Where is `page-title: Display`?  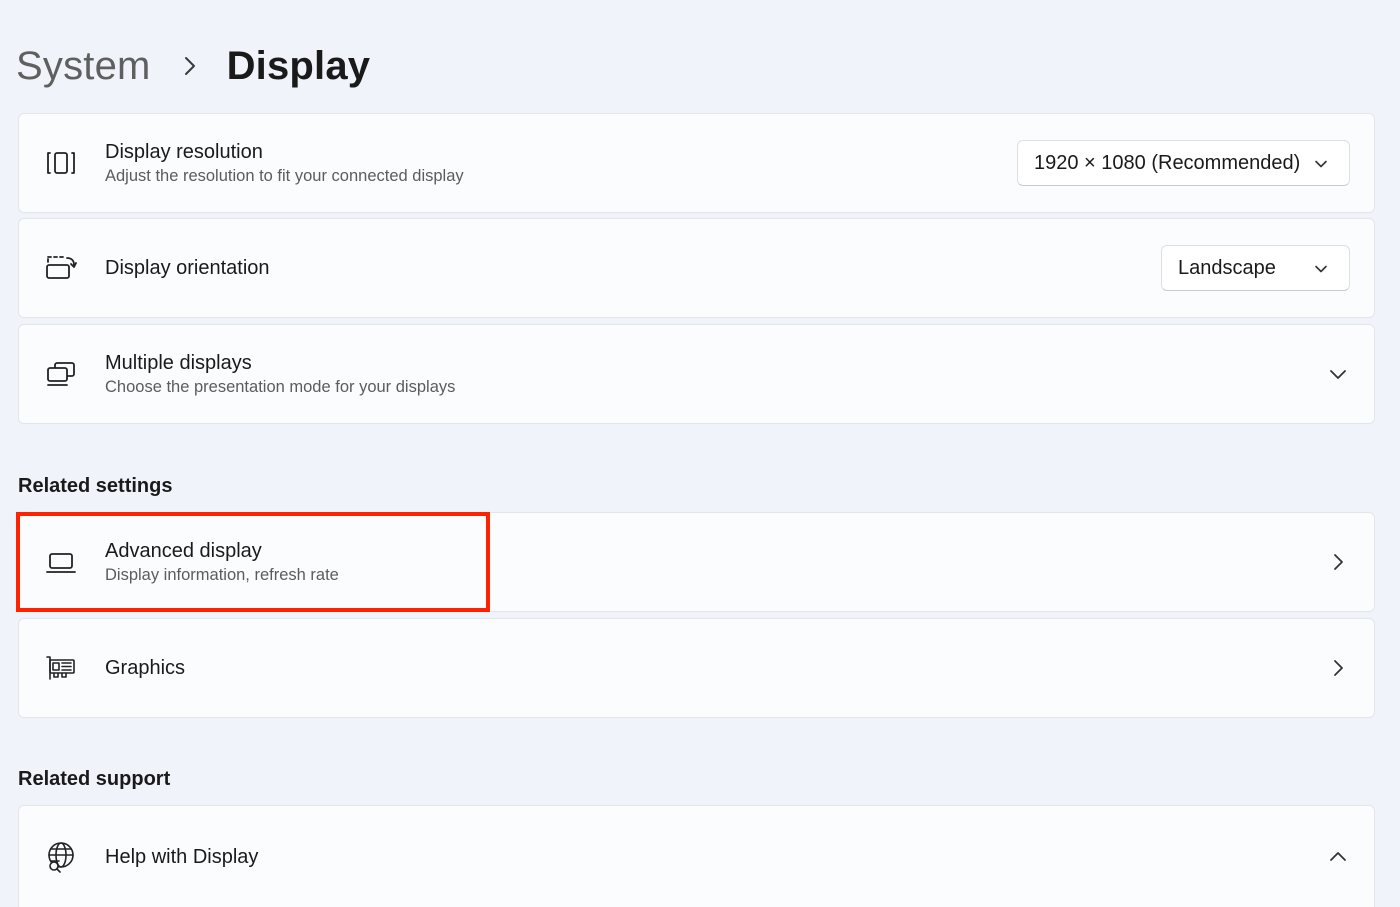 page-title: Display is located at coordinates (298, 65).